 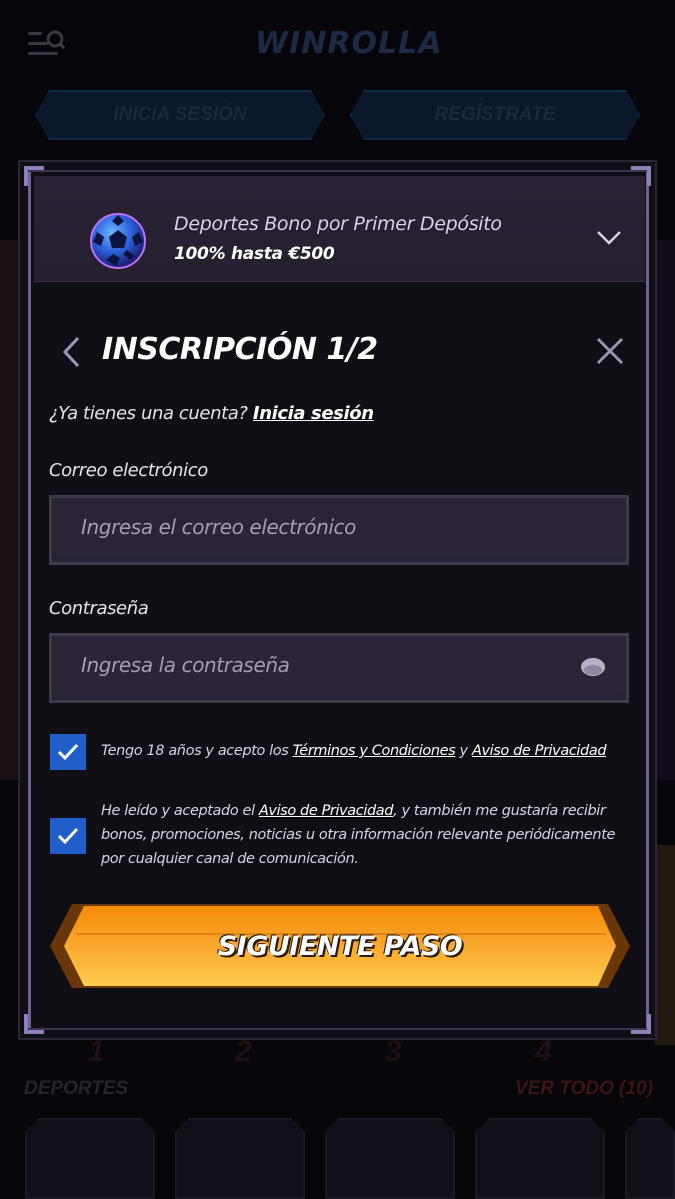 I want to click on background-banner-right, so click(x=665, y=510).